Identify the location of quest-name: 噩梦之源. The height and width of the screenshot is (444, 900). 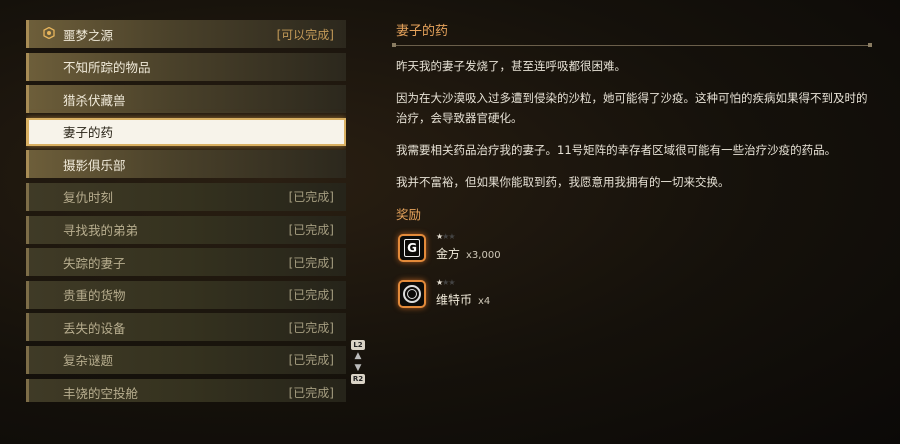
(88, 35).